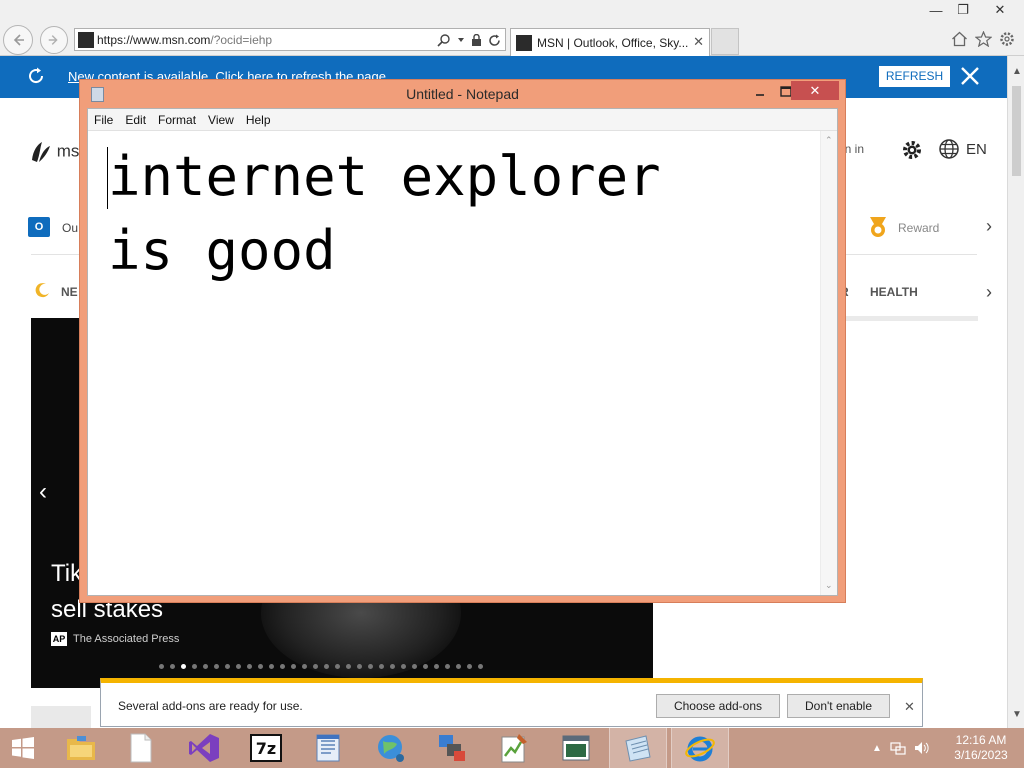  I want to click on taskbar-clock: 12:16 AM 3/16/2023, so click(981, 748).